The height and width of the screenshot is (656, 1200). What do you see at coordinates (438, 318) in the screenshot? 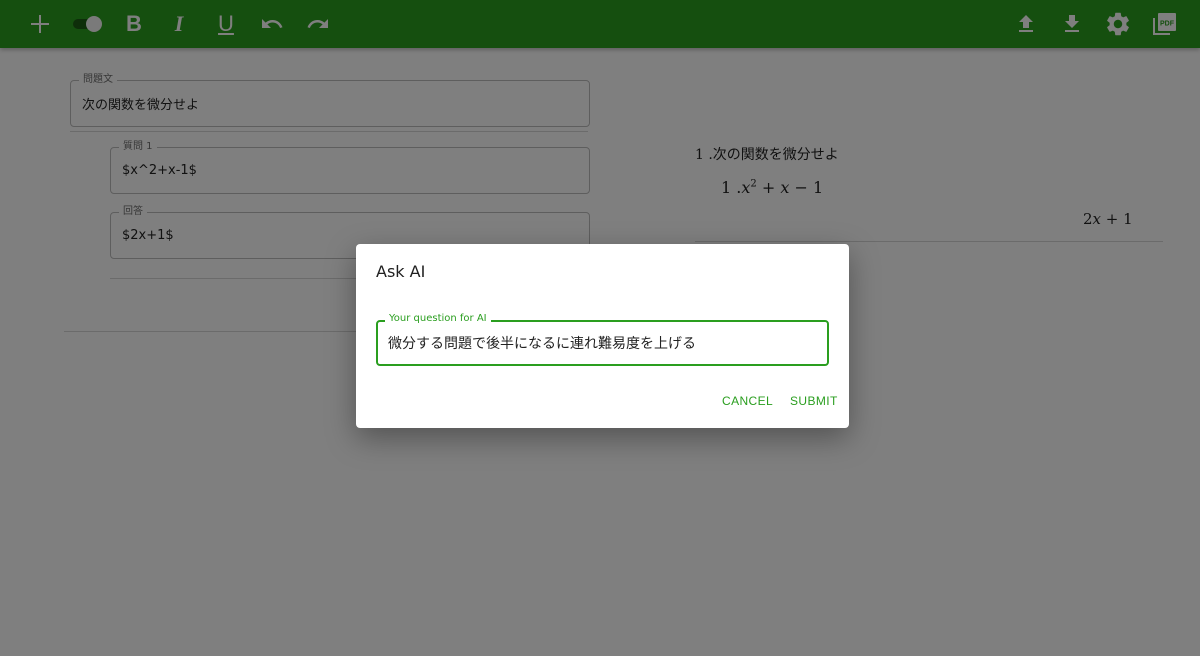
I see `ai-question-label: Your question for AI` at bounding box center [438, 318].